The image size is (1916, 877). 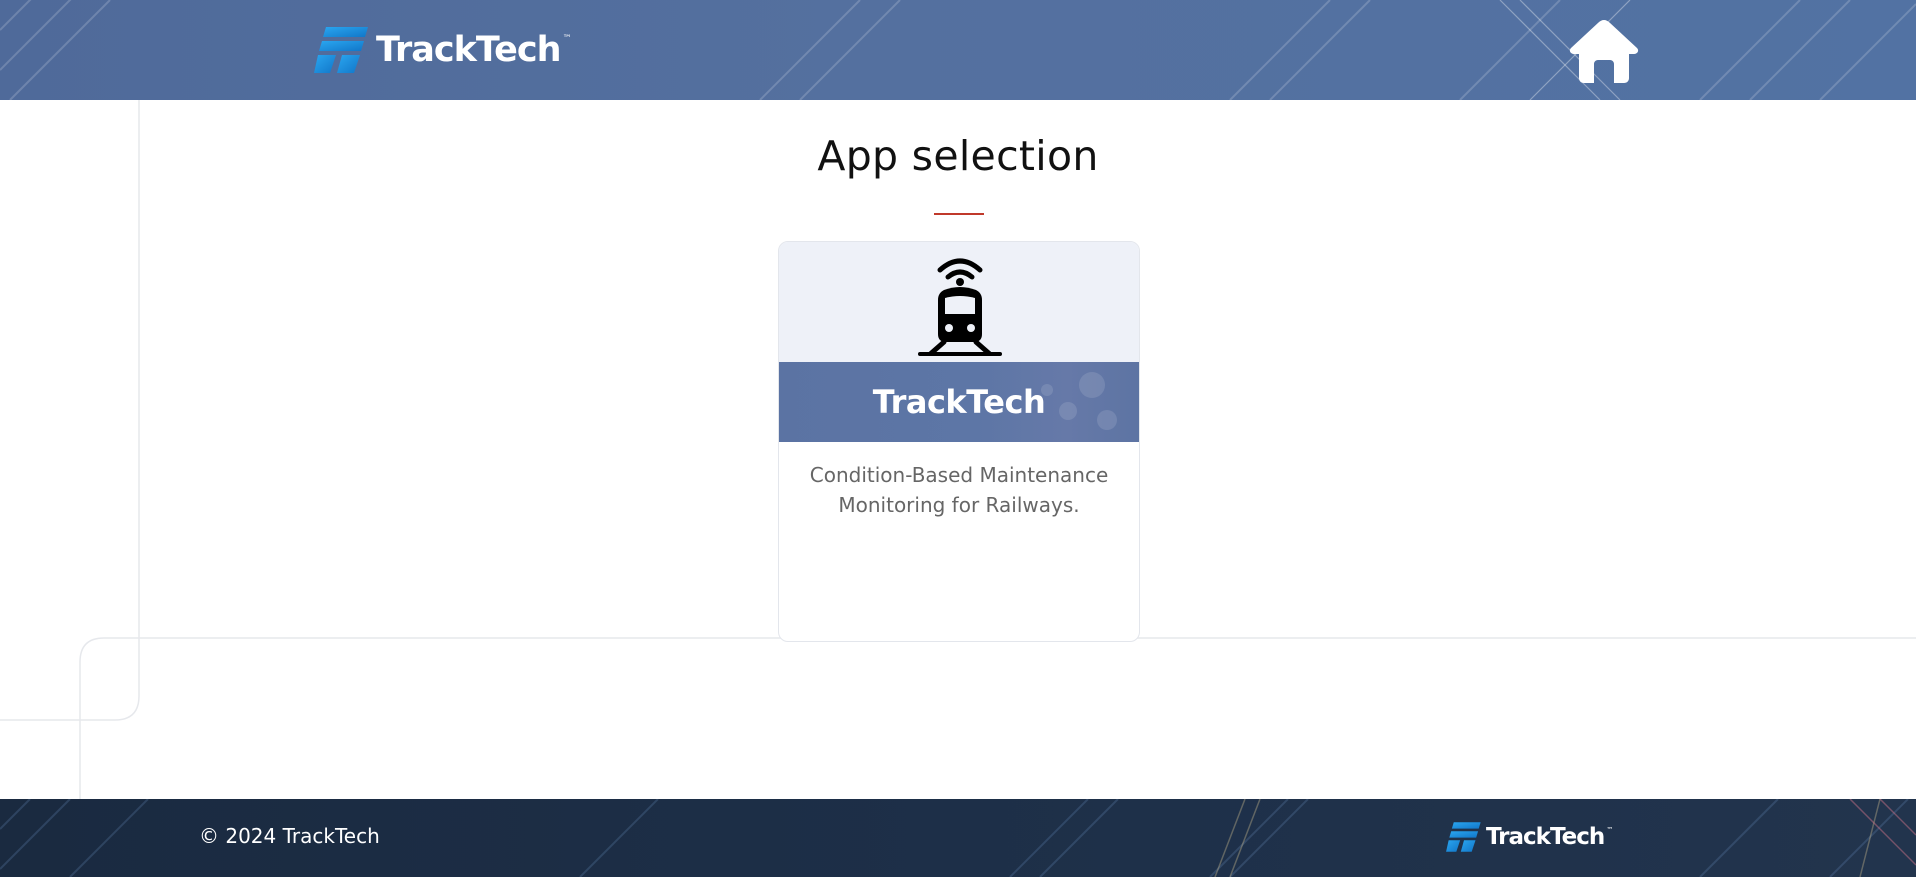 I want to click on app-card-icon-area, so click(x=959, y=302).